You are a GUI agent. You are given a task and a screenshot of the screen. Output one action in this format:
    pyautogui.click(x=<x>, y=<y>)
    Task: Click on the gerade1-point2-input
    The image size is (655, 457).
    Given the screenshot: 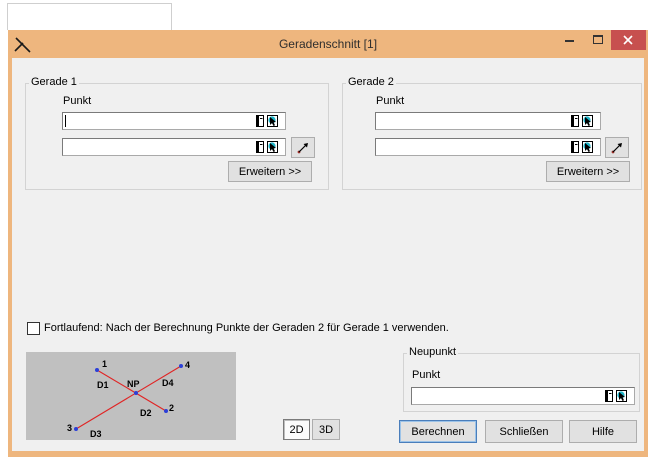 What is the action you would take?
    pyautogui.click(x=174, y=147)
    